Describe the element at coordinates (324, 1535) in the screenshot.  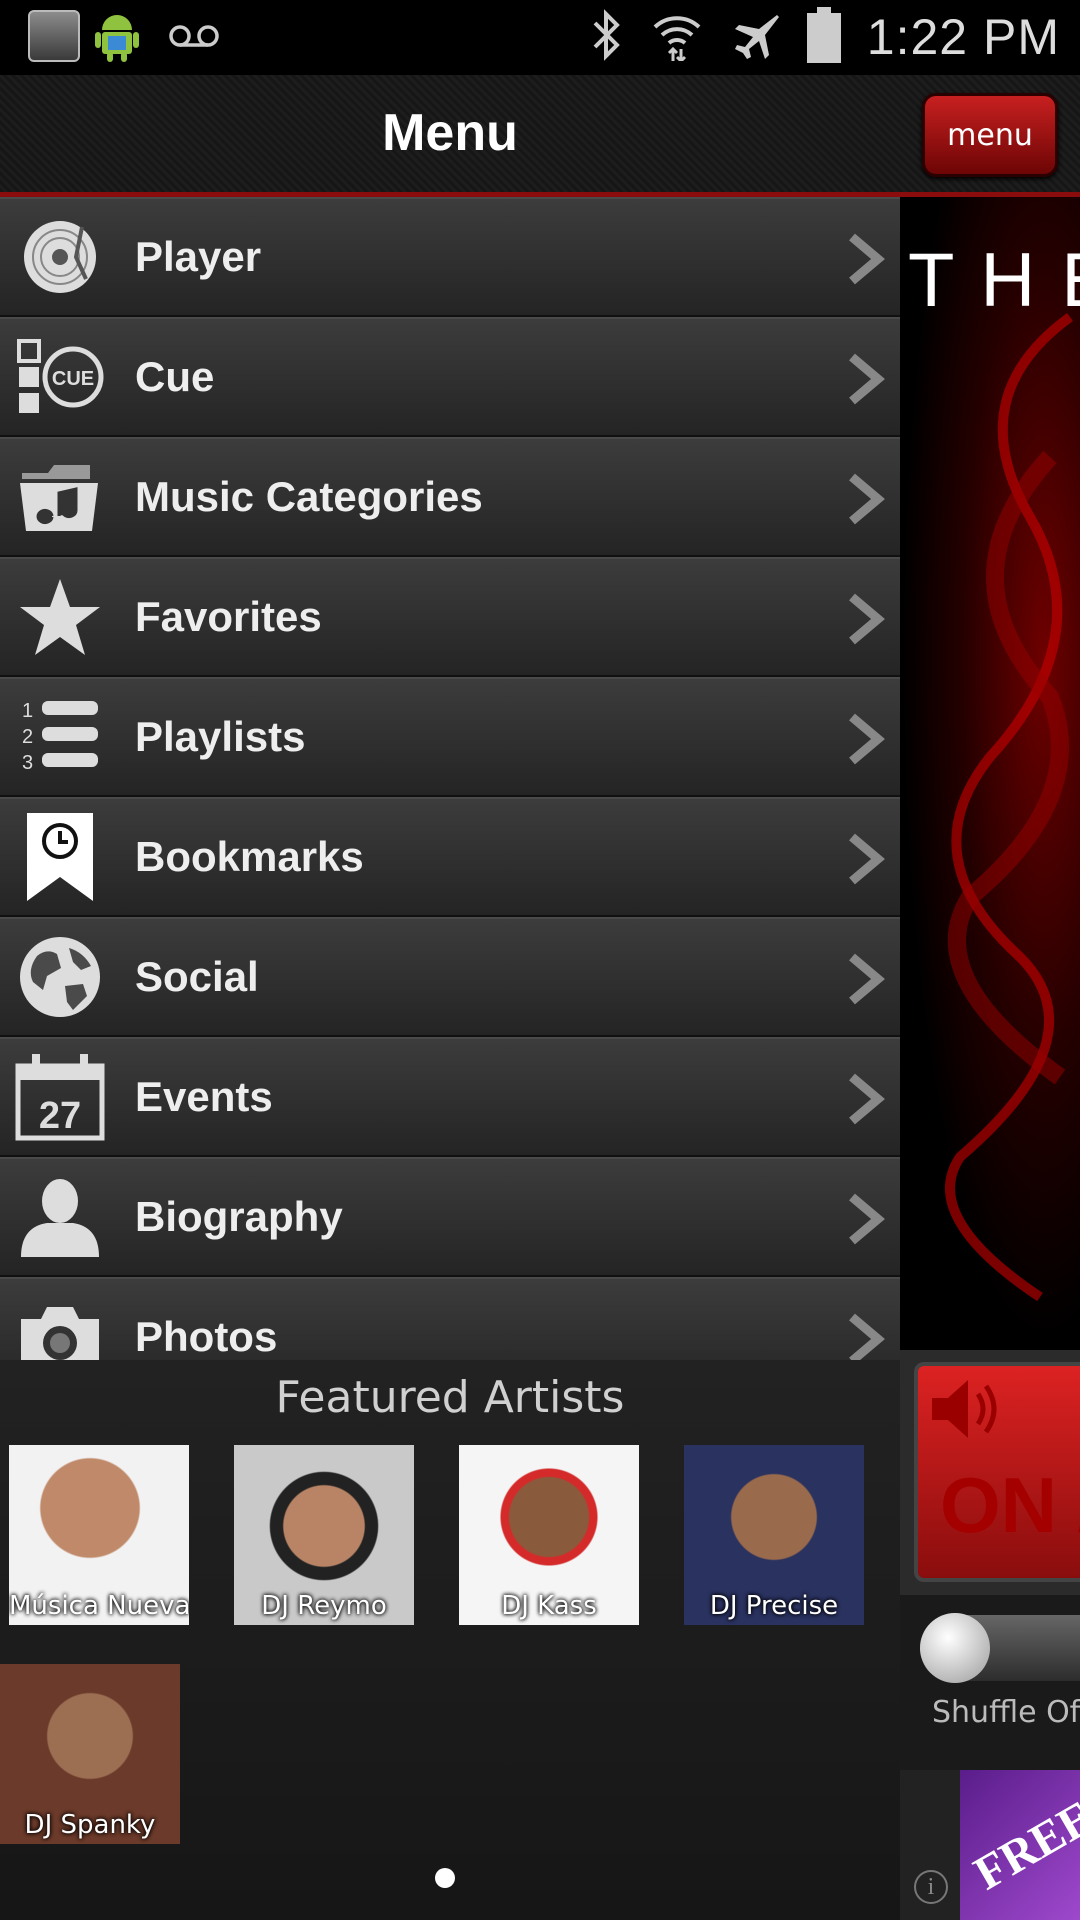
I see `artist-tile: DJ Reymo` at that location.